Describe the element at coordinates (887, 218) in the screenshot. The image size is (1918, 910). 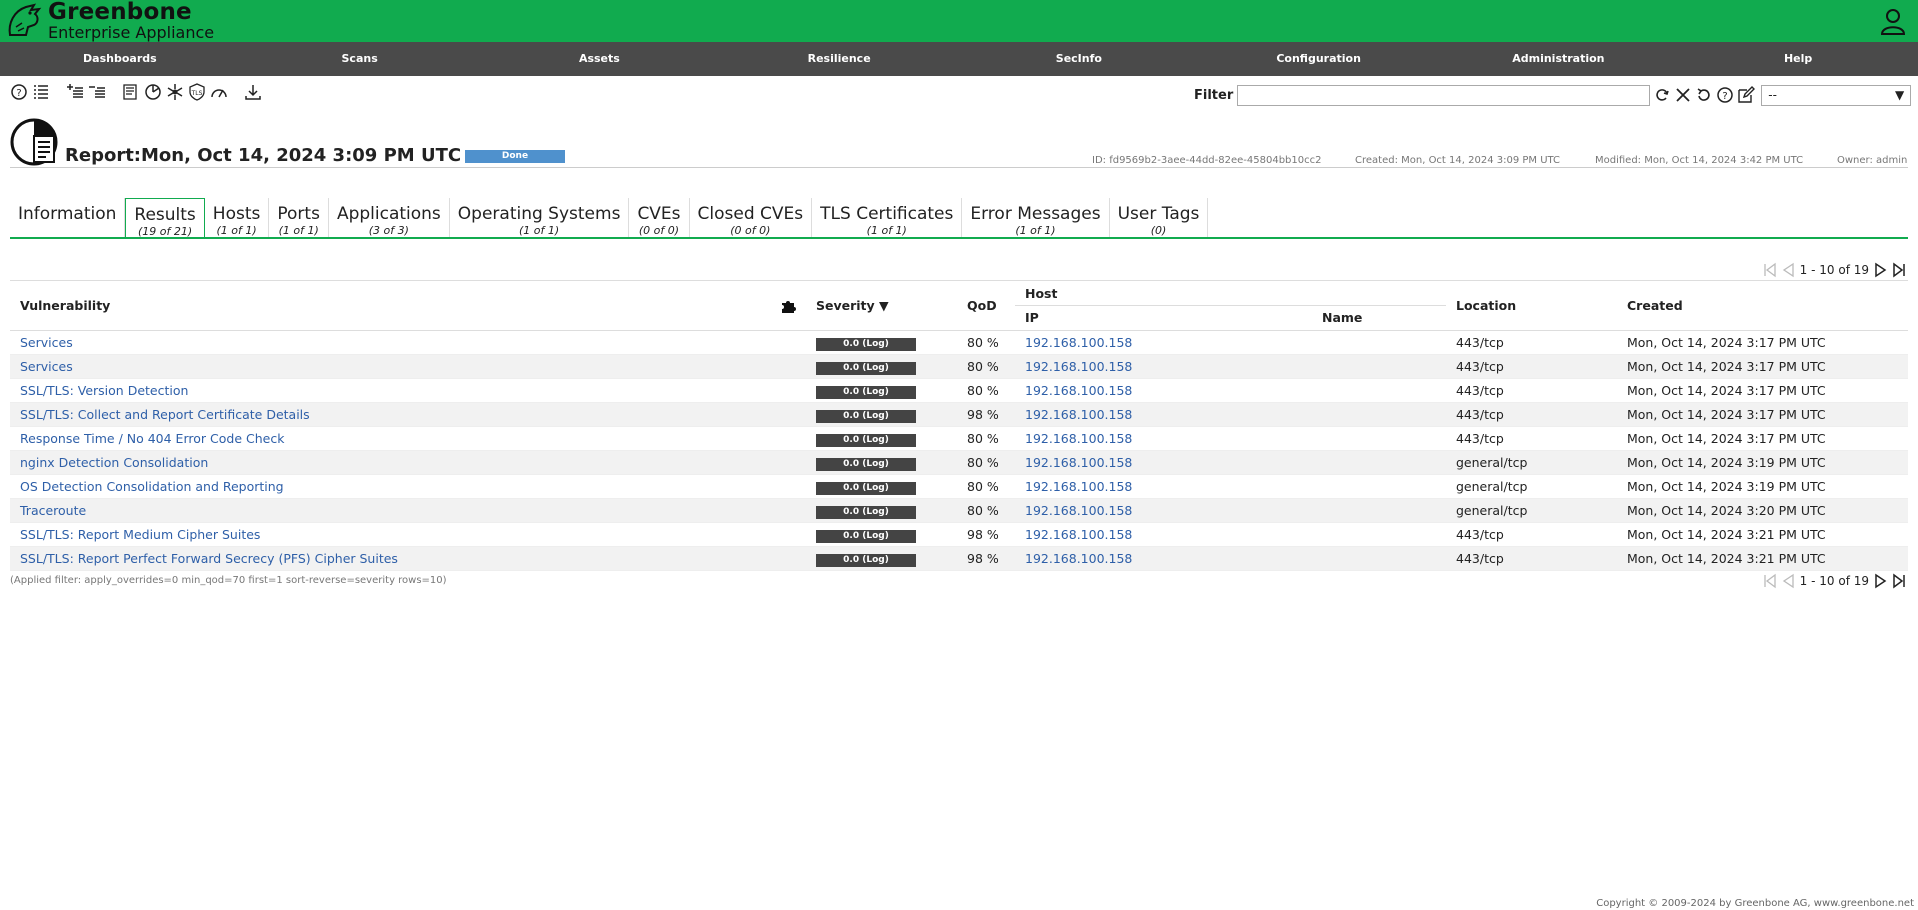
I see `tab-tls-certificates: TLS Certificates (1 of 1)` at that location.